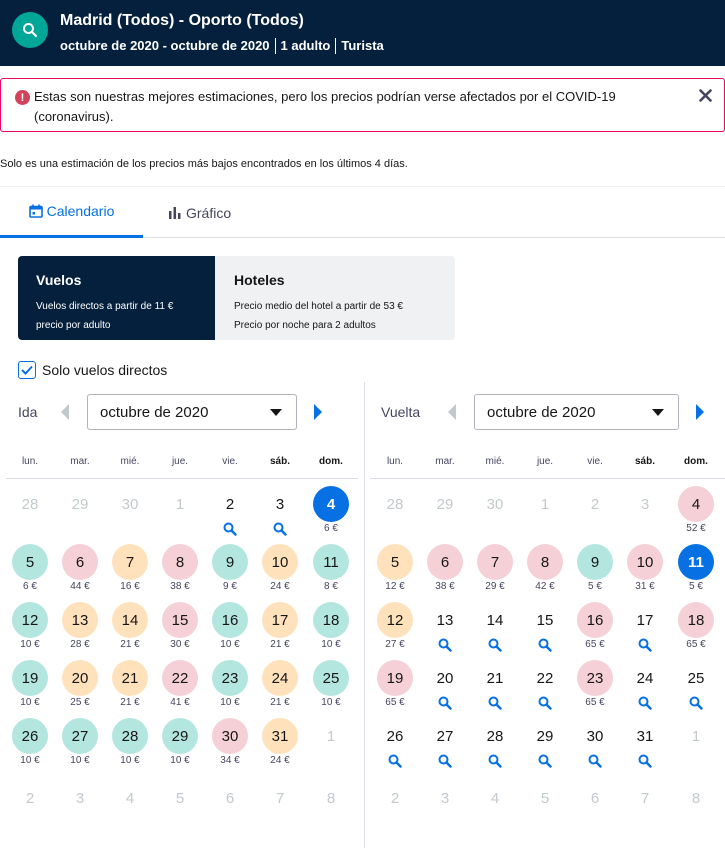  Describe the element at coordinates (180, 630) in the screenshot. I see `calendar-day: 15 30 €` at that location.